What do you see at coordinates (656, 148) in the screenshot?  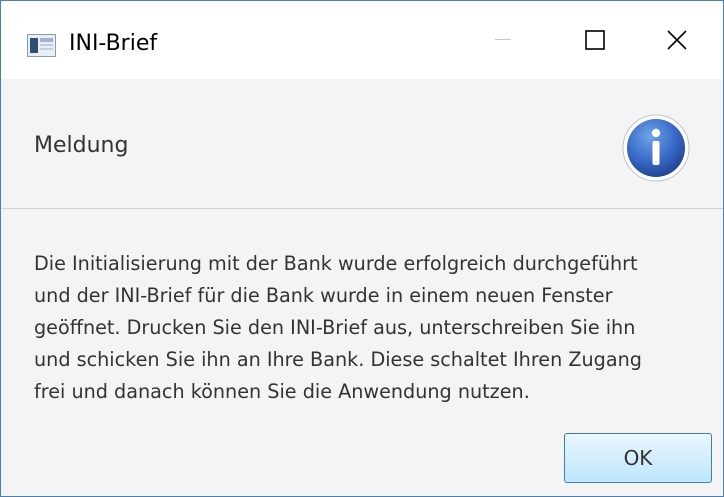 I see `info-icon` at bounding box center [656, 148].